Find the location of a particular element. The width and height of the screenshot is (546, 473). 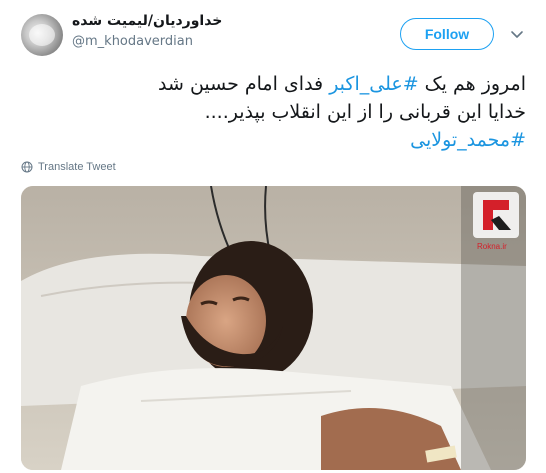

tweet-line-1: امروز هم یک #علی_اکبر فدای امام حسین شد is located at coordinates (273, 84).